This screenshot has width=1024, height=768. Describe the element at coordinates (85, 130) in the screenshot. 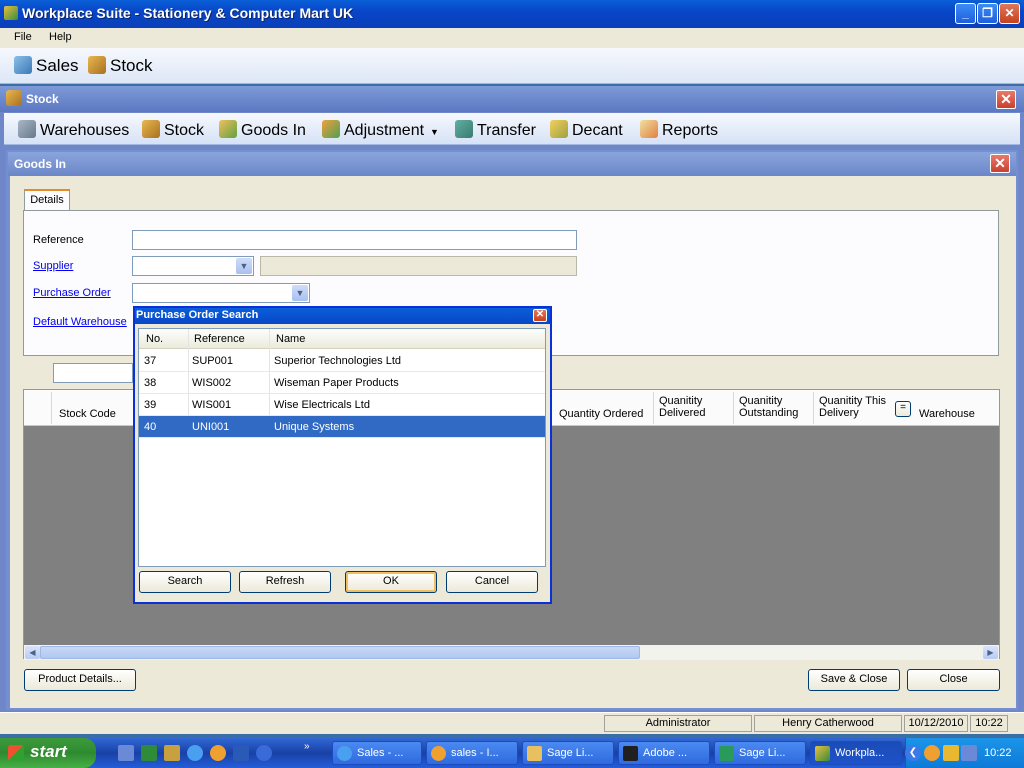

I see `warehouses-label: Warehouses` at that location.